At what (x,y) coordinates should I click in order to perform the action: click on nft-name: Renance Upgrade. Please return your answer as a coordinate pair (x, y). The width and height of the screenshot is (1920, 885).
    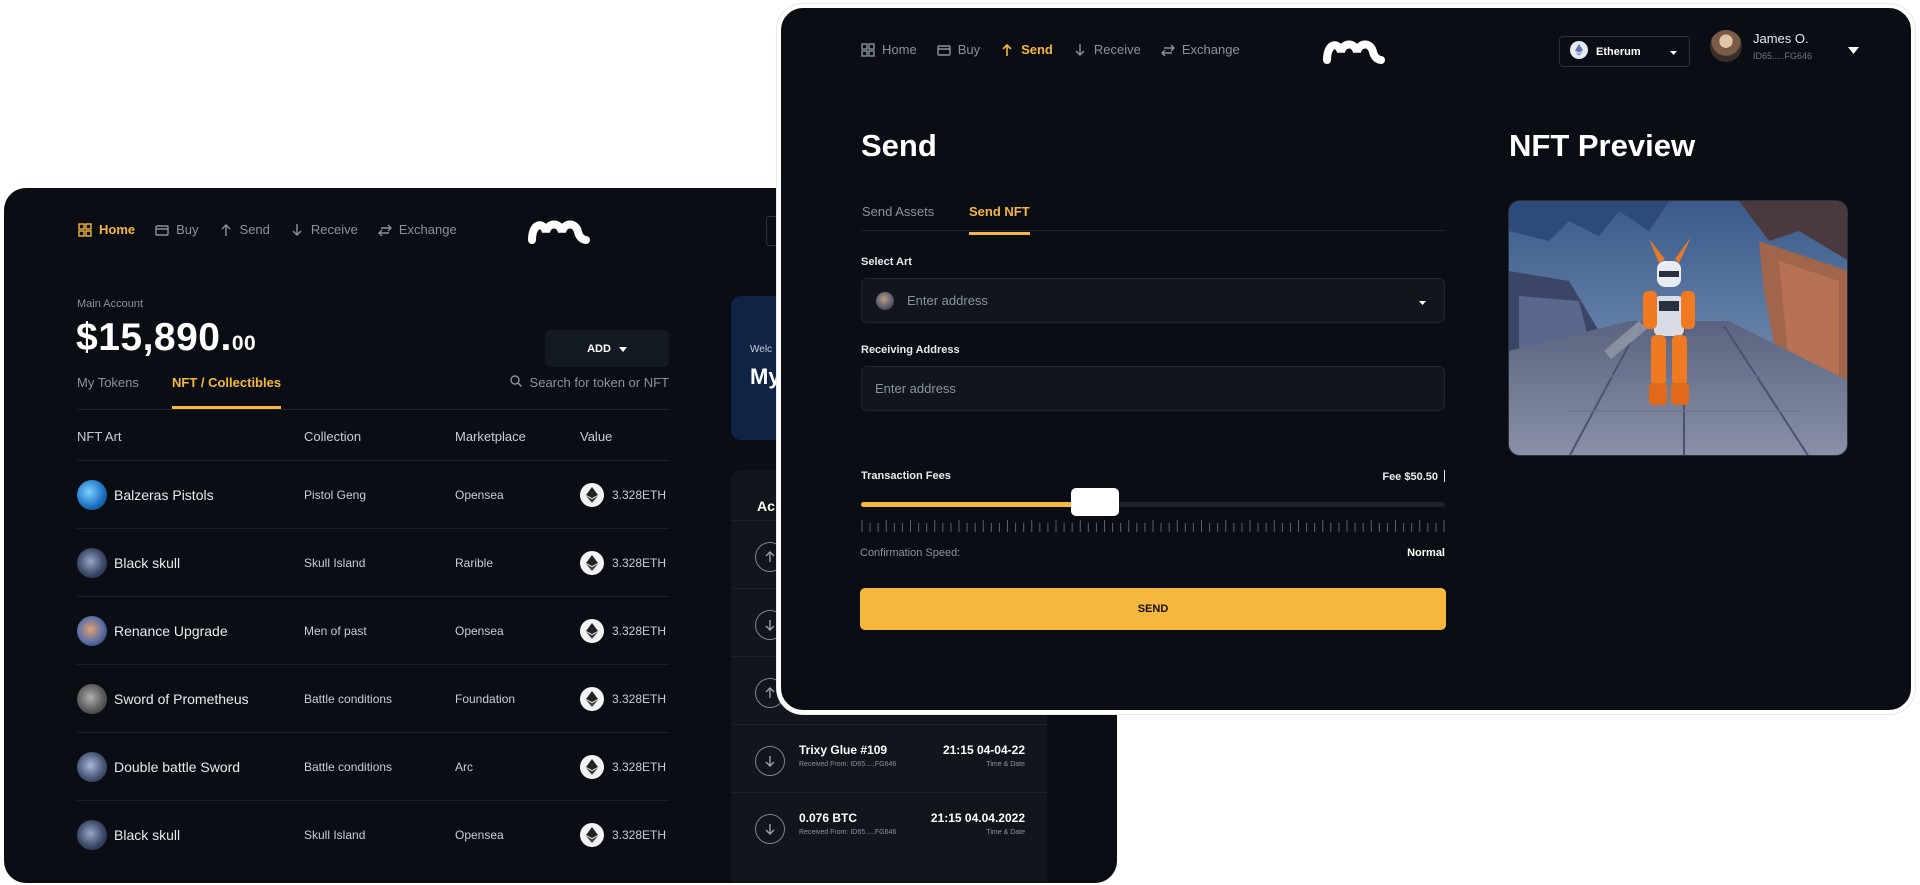
    Looking at the image, I should click on (171, 630).